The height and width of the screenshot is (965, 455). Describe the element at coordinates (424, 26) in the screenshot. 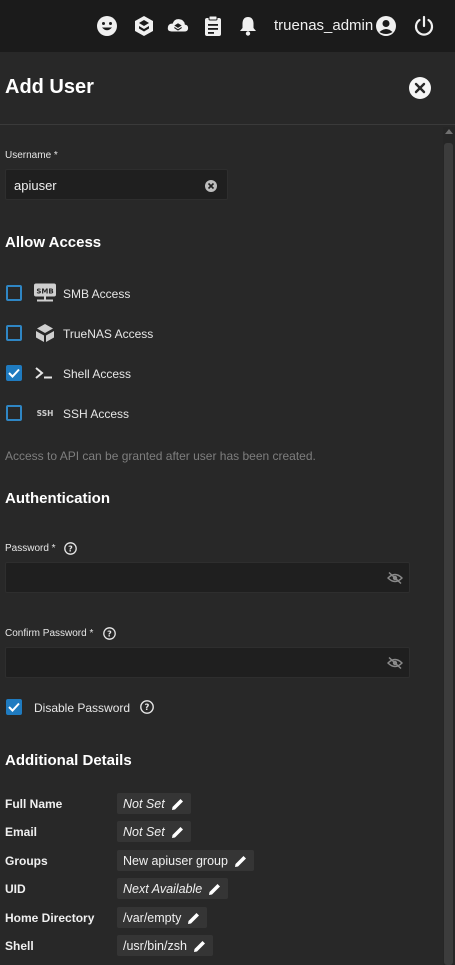

I see `power-icon` at that location.